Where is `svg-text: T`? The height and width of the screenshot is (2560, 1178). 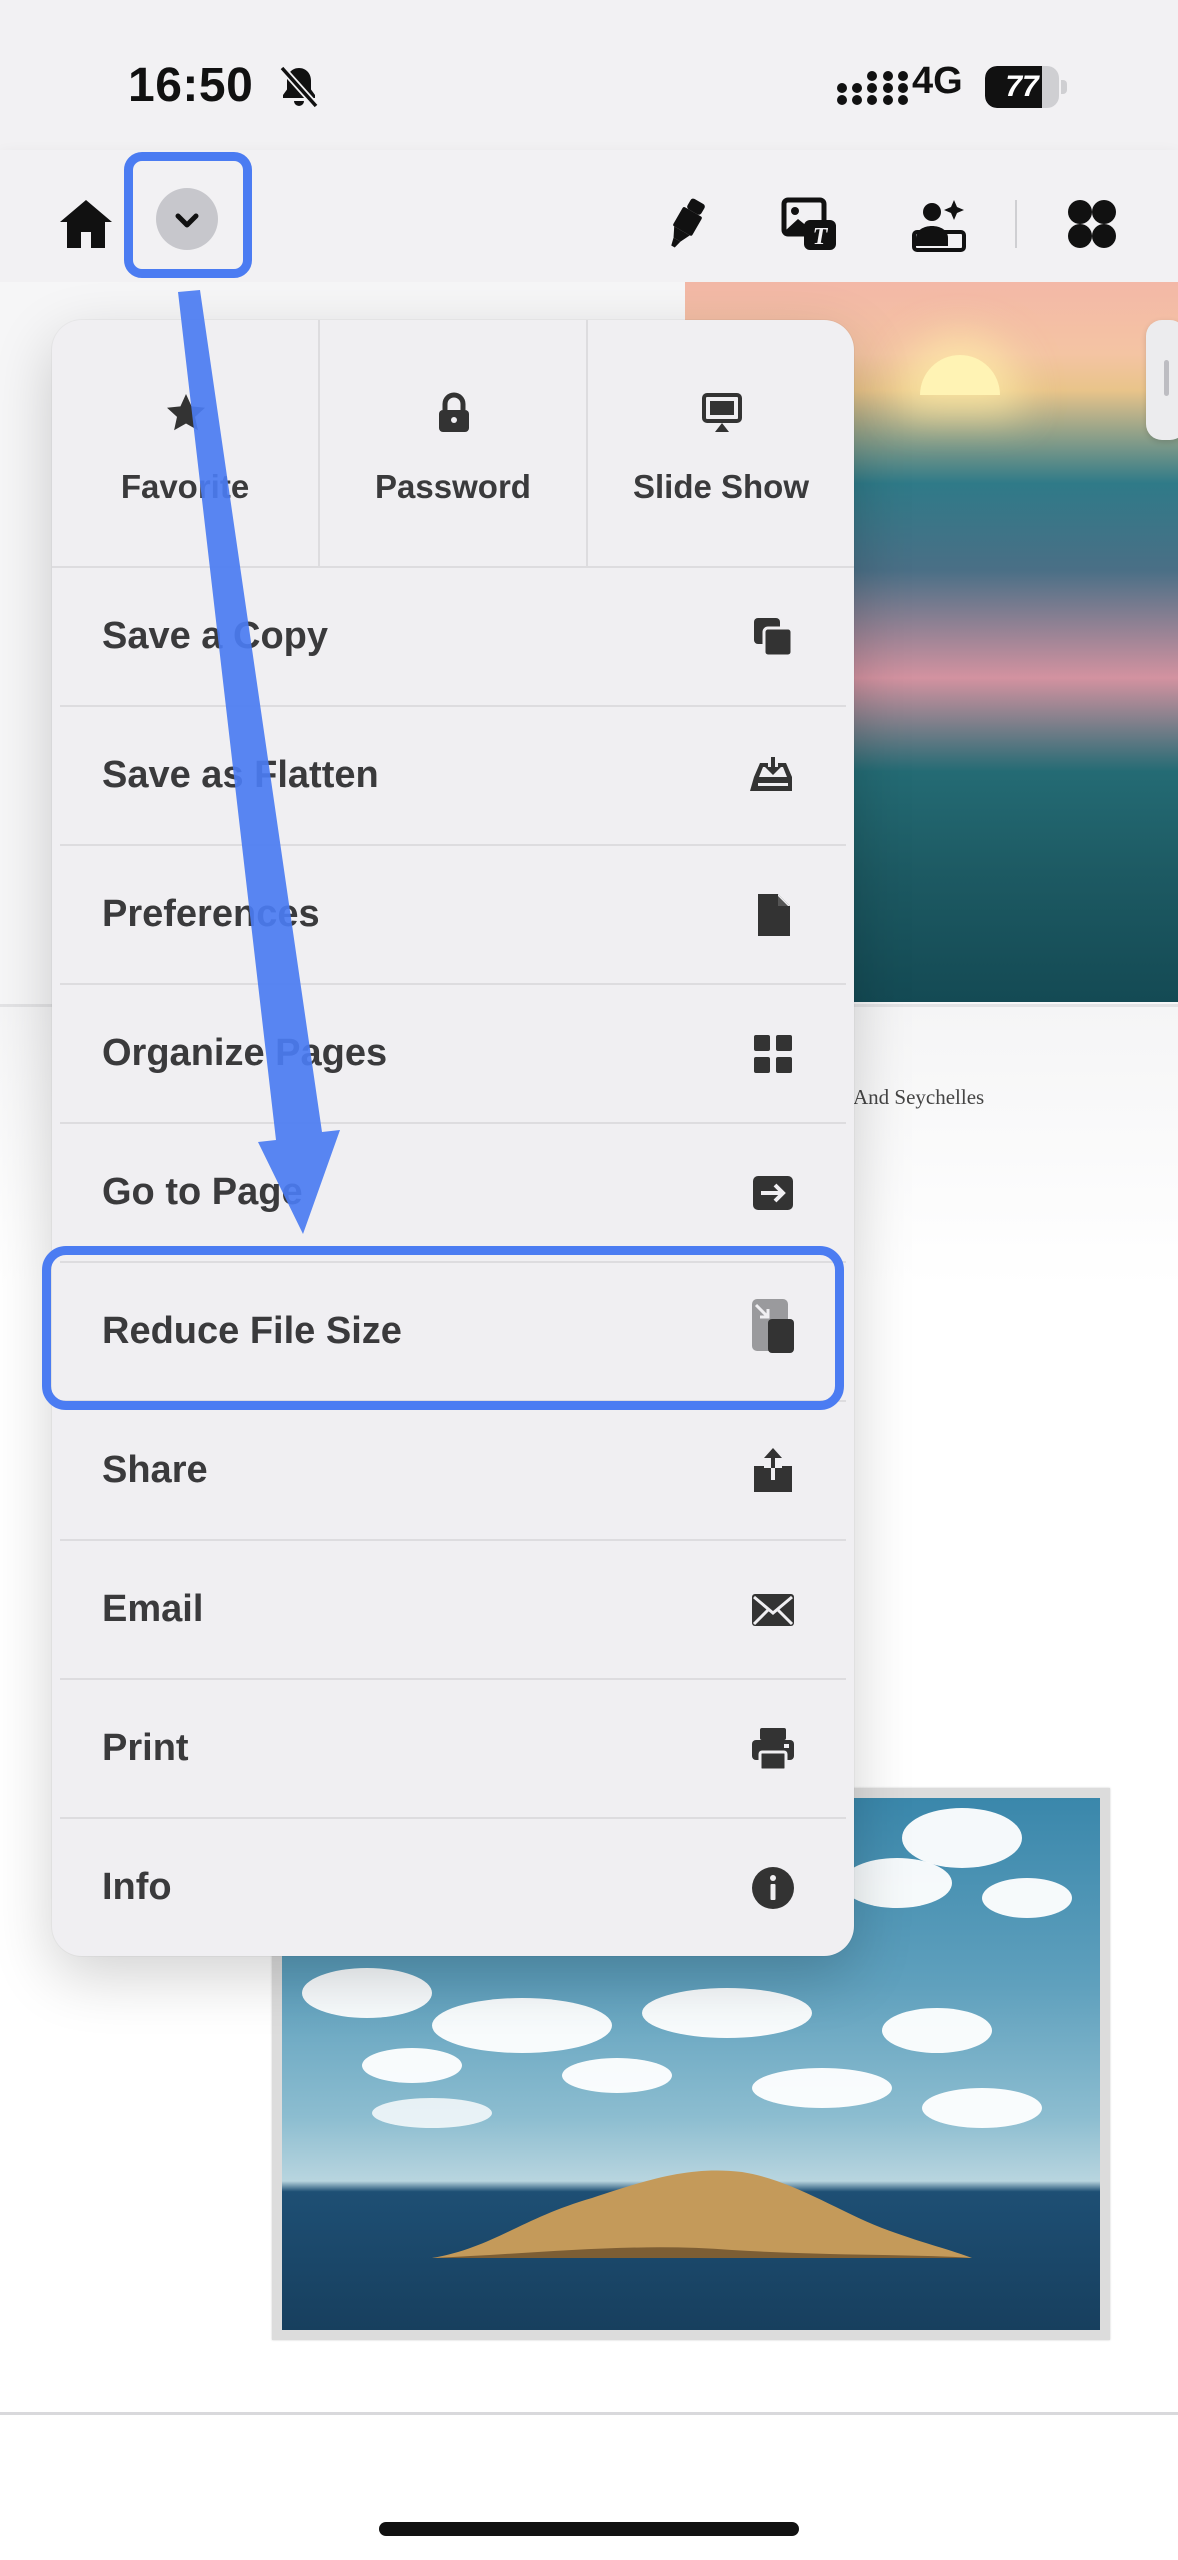
svg-text: T is located at coordinates (821, 237).